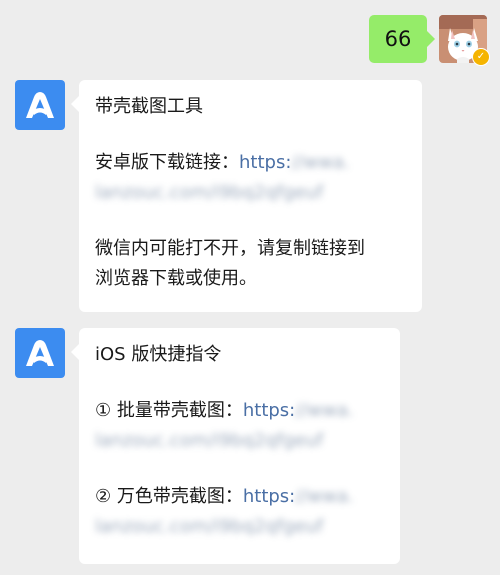 This screenshot has height=575, width=500. I want to click on note-line-2: 浏览器下载或使用。, so click(176, 278).